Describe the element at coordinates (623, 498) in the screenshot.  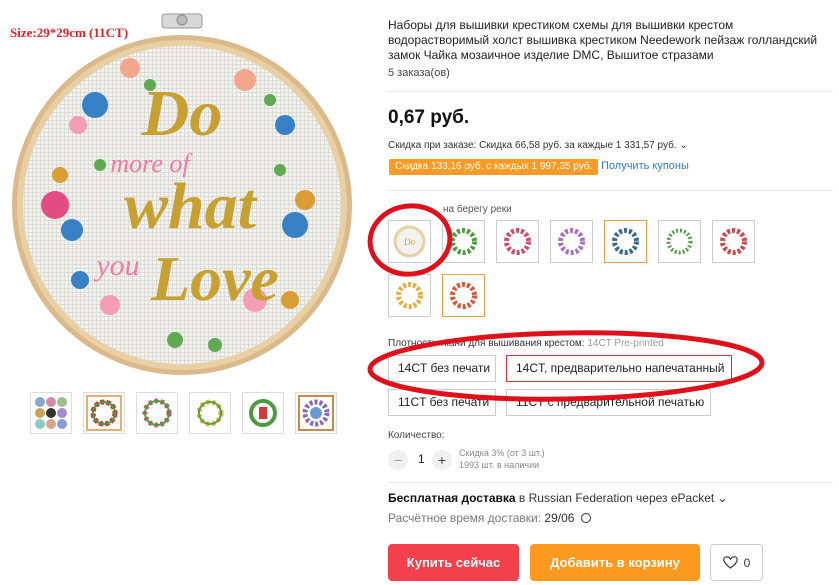
I see `shipping-method: в Russian Federation через ePacket ⌄` at that location.